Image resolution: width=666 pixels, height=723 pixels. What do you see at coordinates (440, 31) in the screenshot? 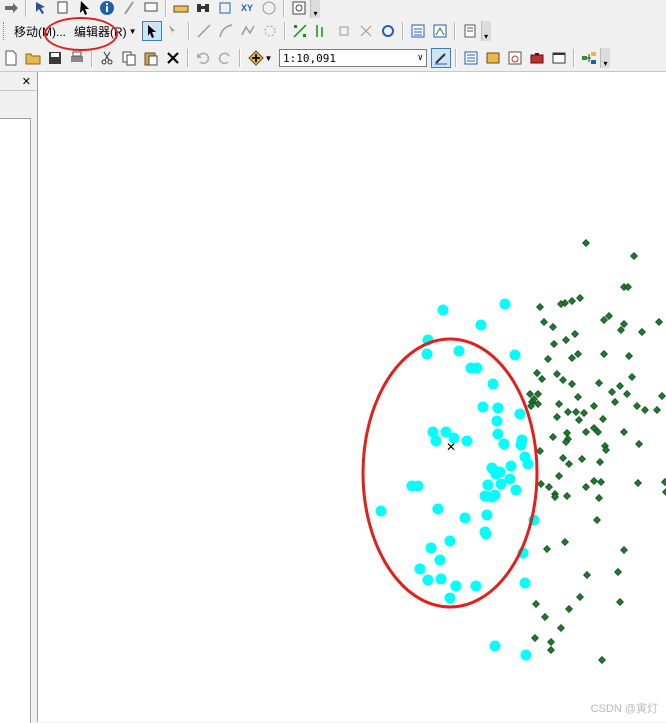
I see `reshape-icon` at bounding box center [440, 31].